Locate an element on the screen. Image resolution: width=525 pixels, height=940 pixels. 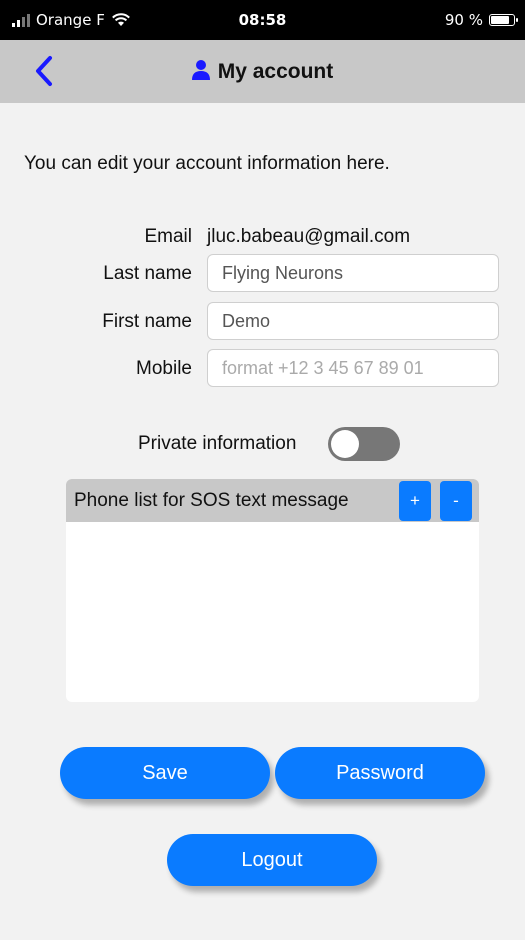
phone-list-header: Phone list for SOS text message + - is located at coordinates (272, 500).